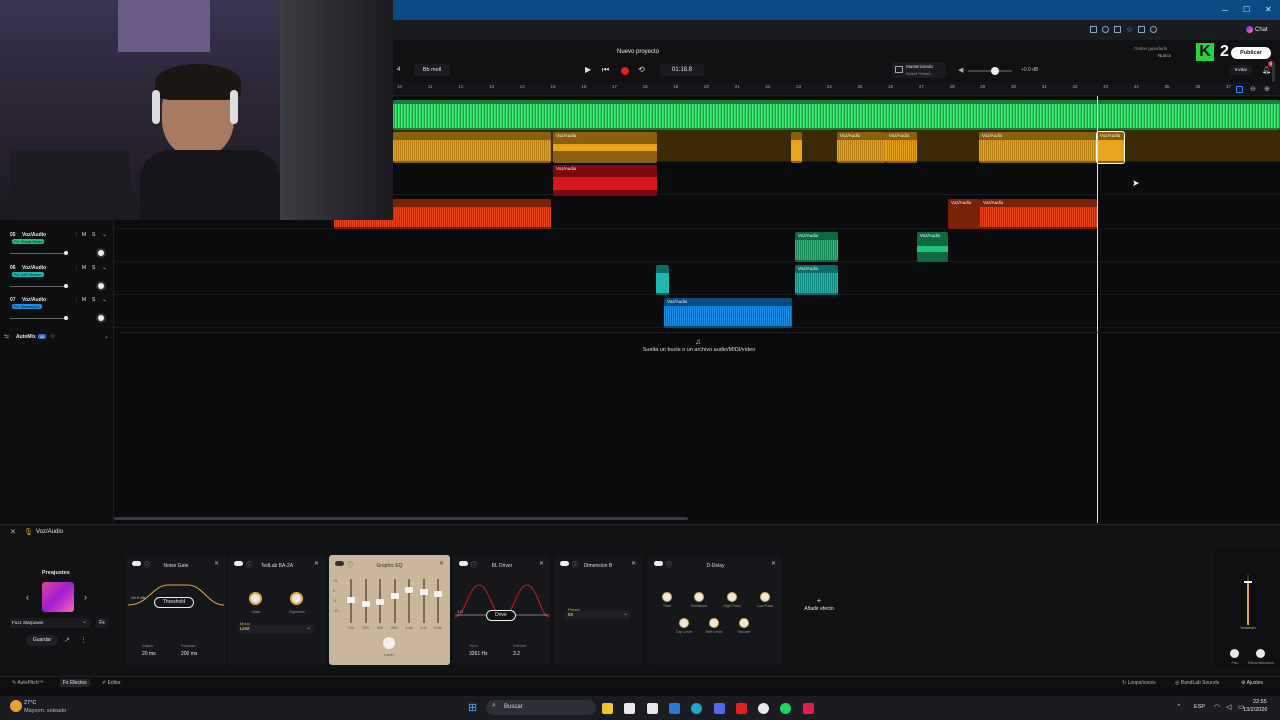  I want to click on youtube-icon, so click(741, 708).